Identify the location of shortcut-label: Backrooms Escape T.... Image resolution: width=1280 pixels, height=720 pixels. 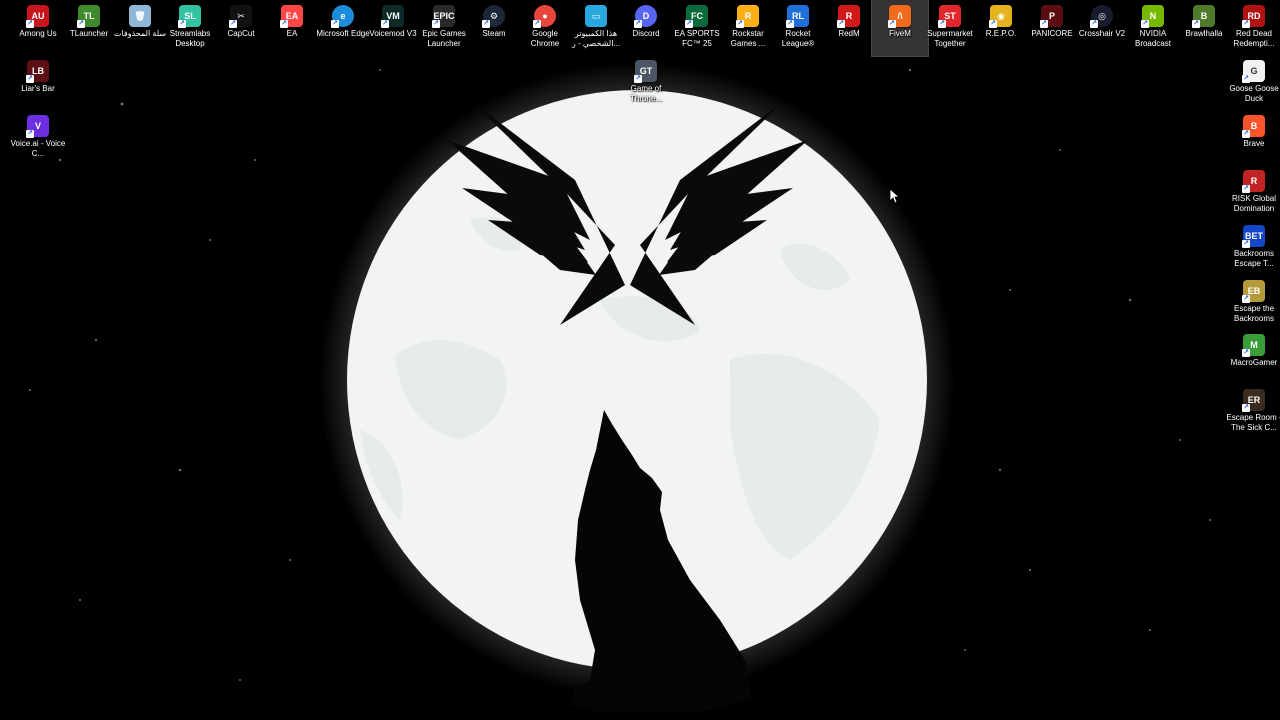
(1253, 258).